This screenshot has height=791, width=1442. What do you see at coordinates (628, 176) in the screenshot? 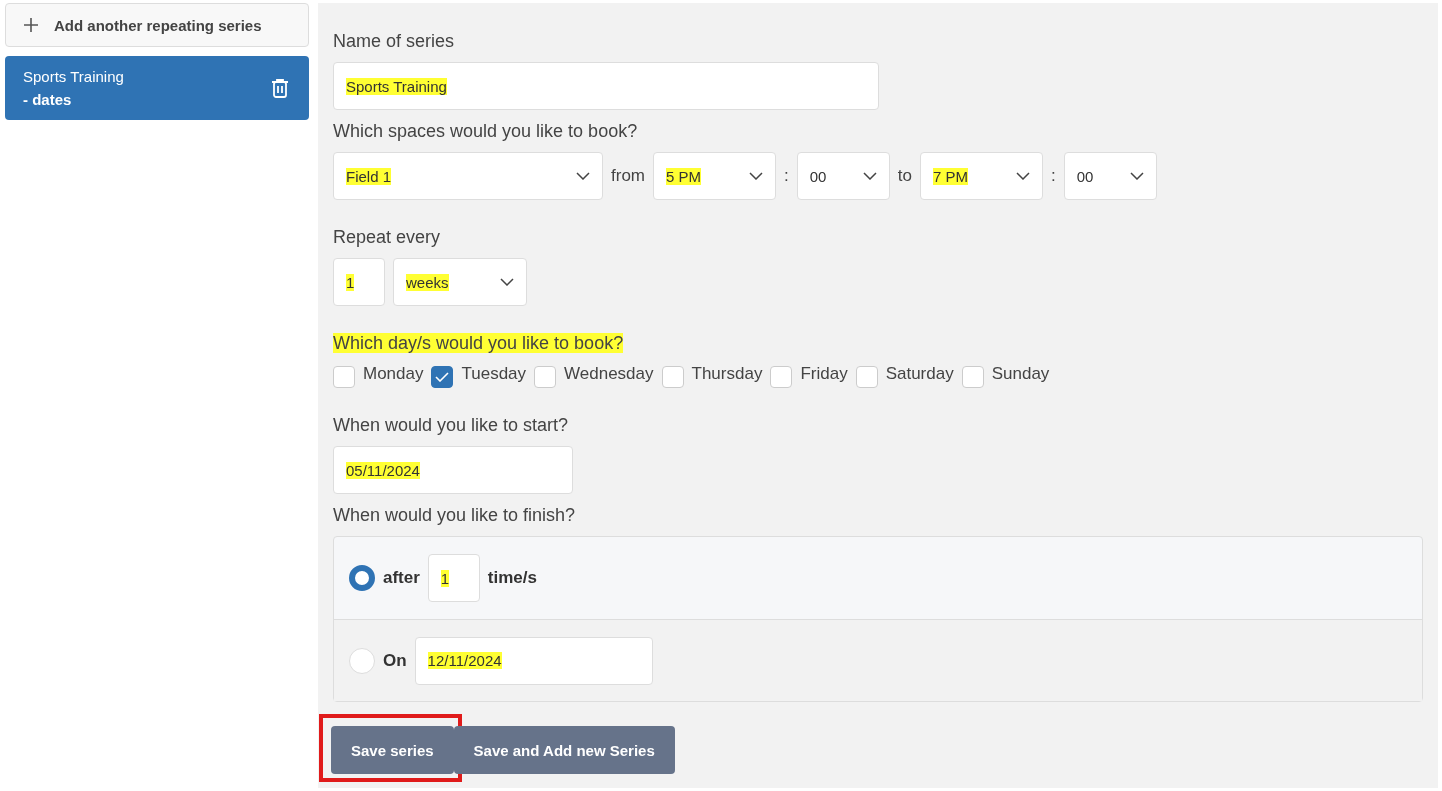
I see `inline-text: from` at bounding box center [628, 176].